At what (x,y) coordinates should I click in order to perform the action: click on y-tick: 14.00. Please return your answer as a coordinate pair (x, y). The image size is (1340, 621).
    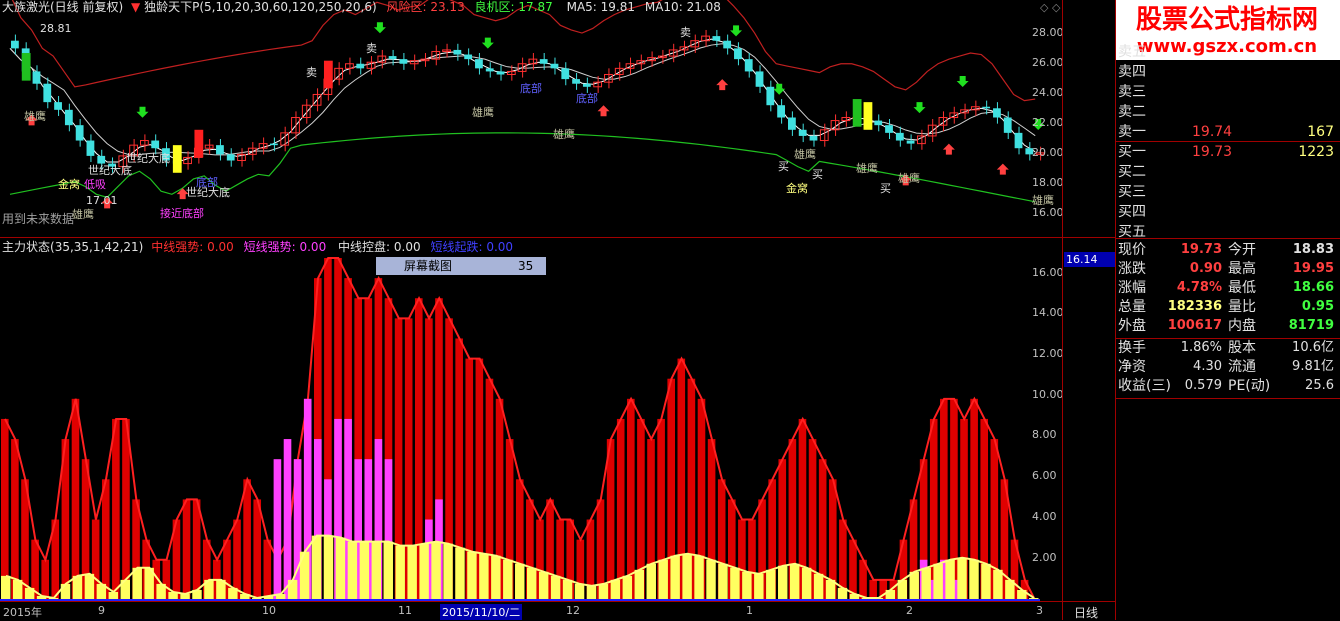
    Looking at the image, I should click on (1048, 312).